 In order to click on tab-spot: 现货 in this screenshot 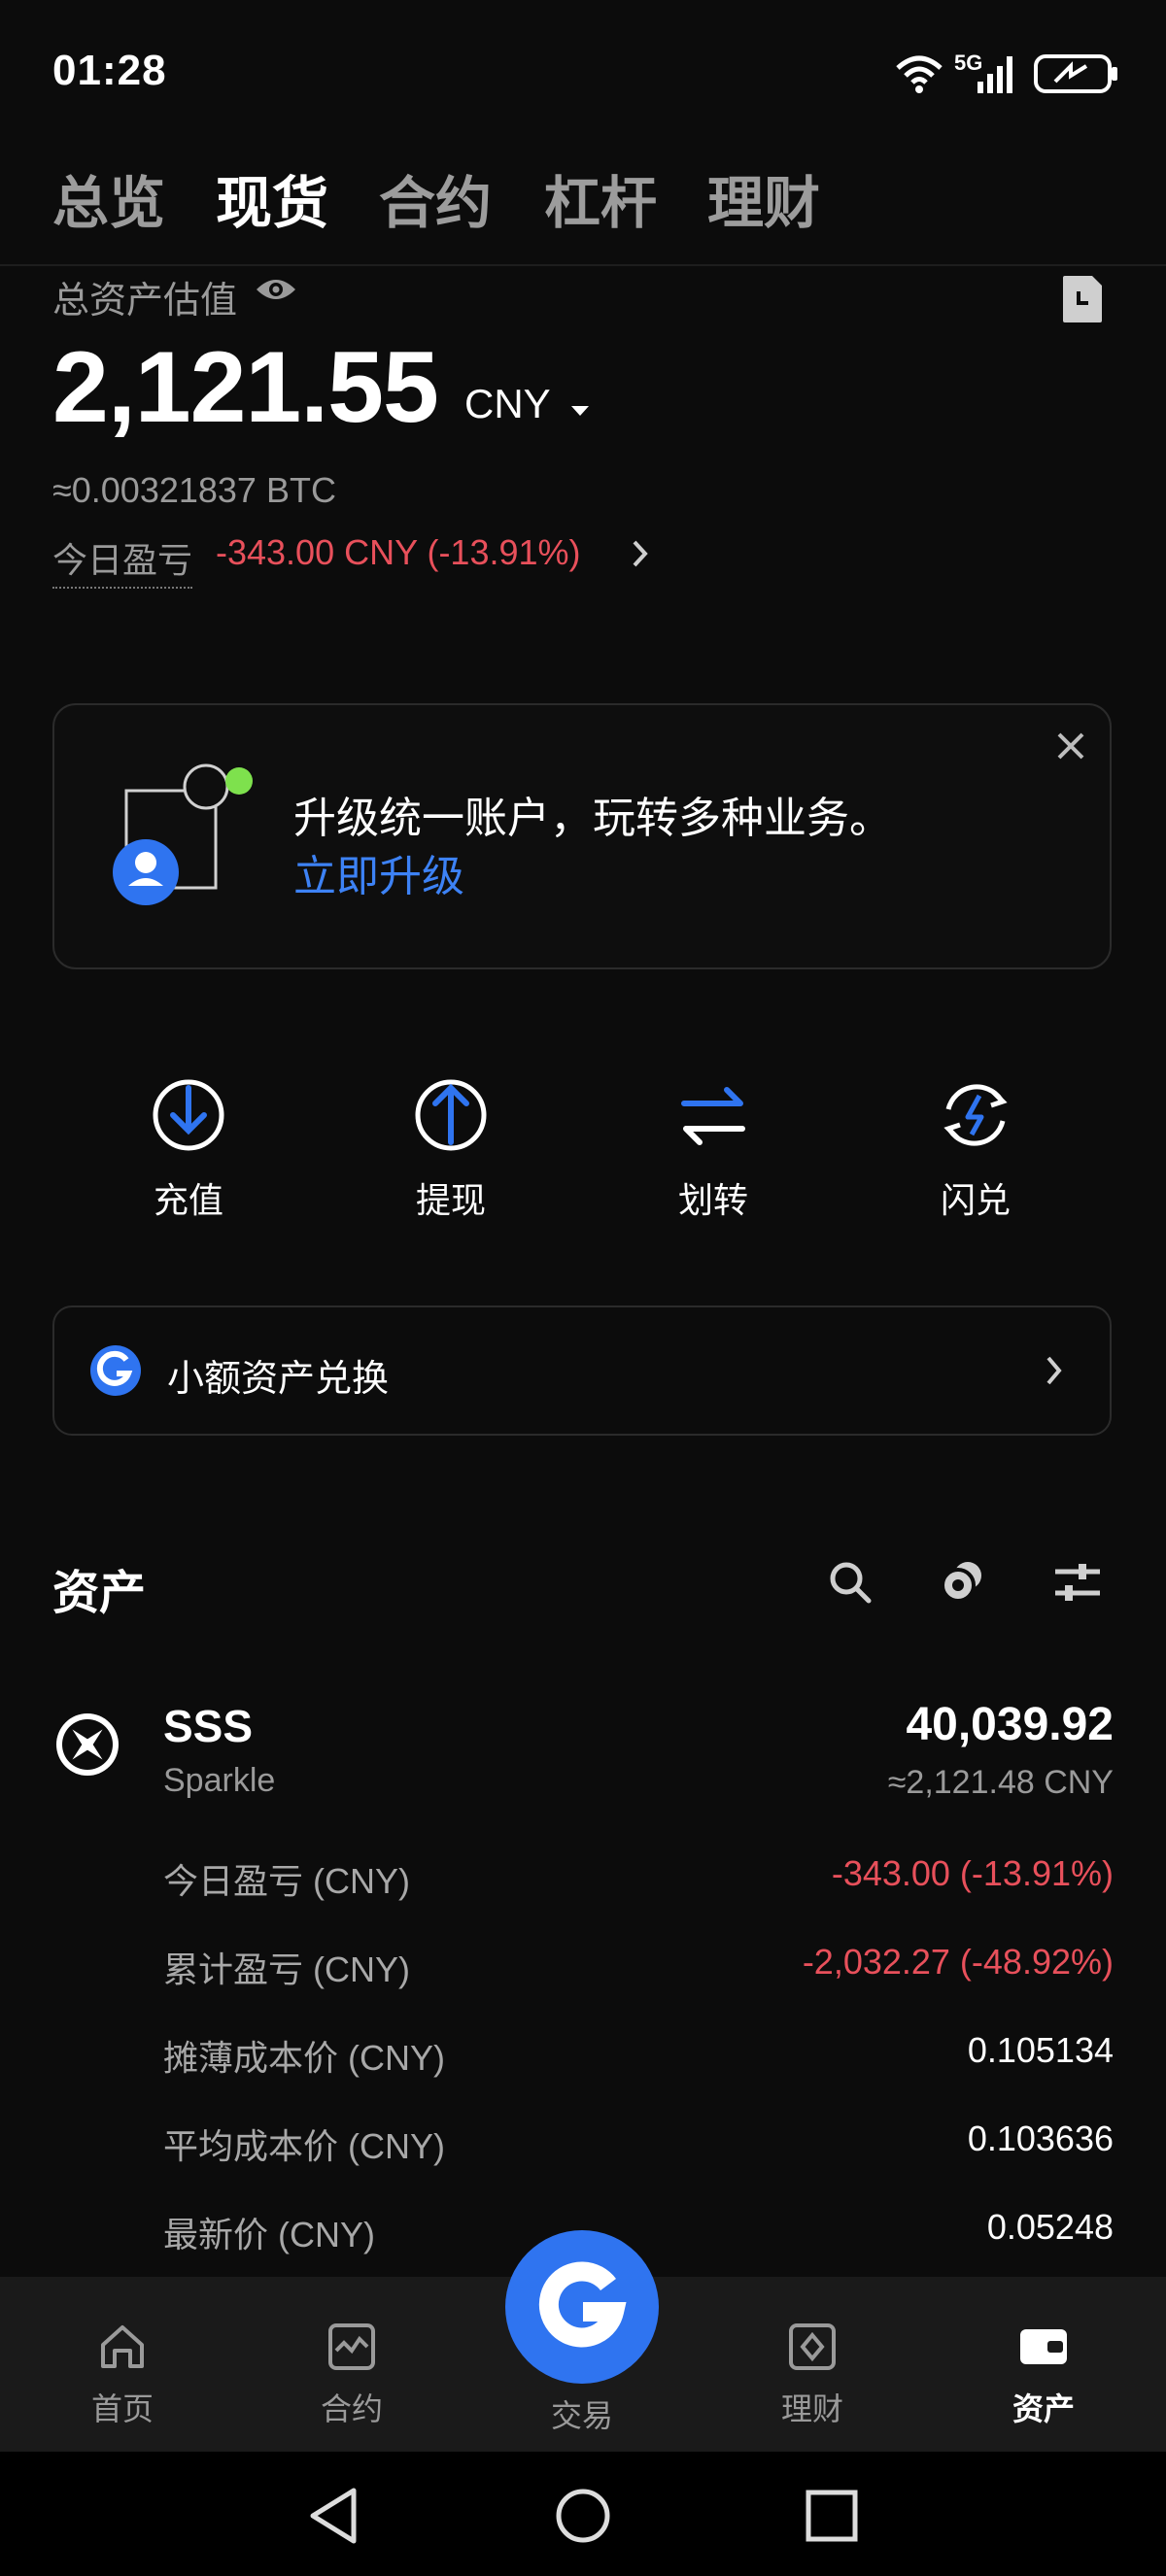, I will do `click(272, 198)`.